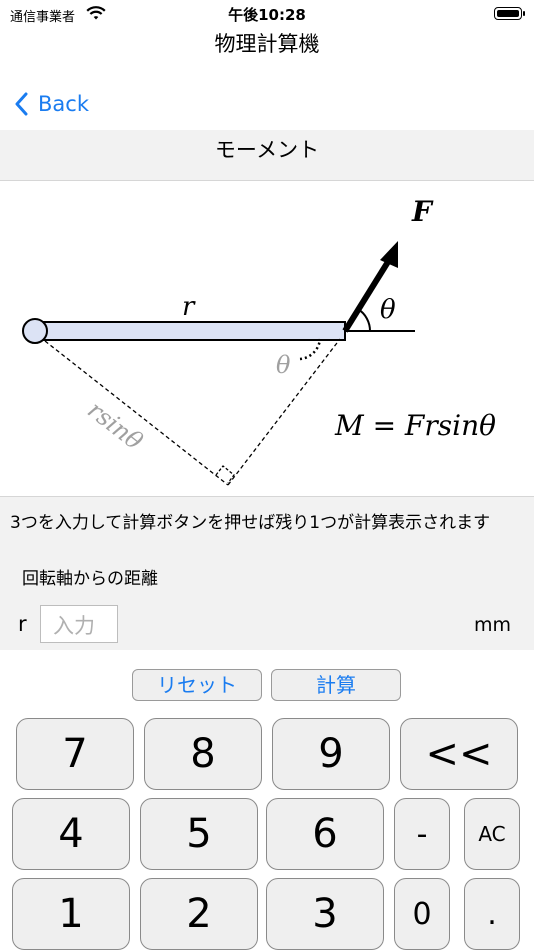  I want to click on r-input: 入力, so click(79, 624).